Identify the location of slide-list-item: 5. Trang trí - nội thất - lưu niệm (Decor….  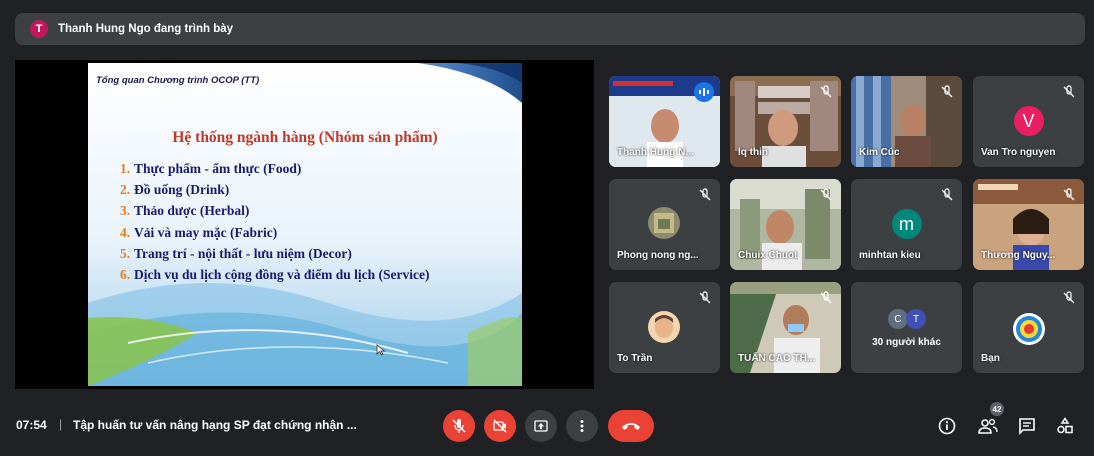
(236, 253).